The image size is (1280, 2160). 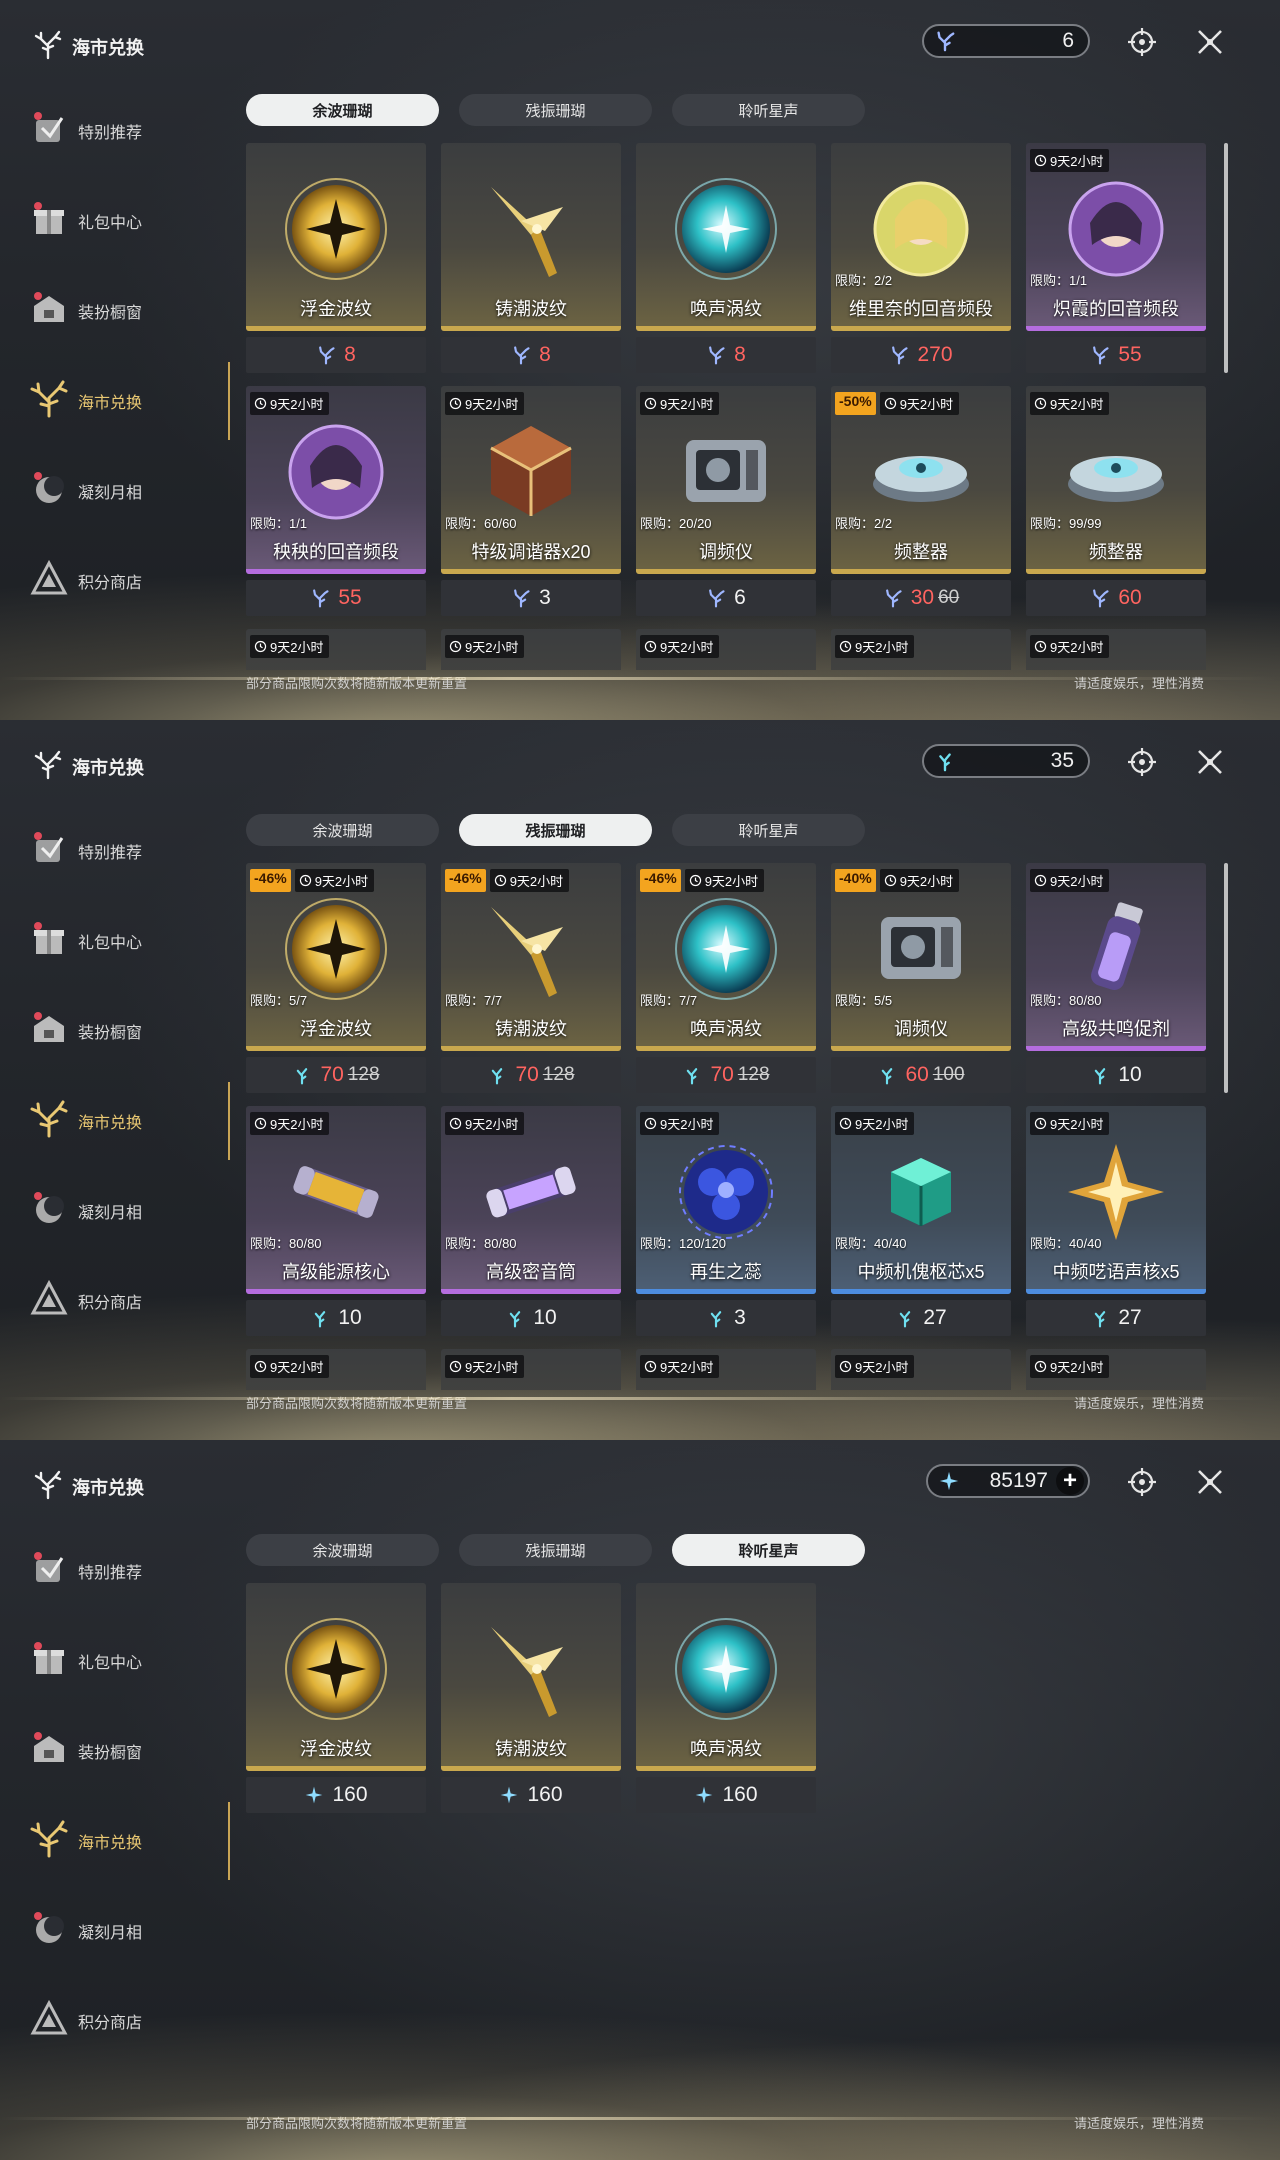 I want to click on shop-item: 铸潮波纹 8, so click(x=531, y=258).